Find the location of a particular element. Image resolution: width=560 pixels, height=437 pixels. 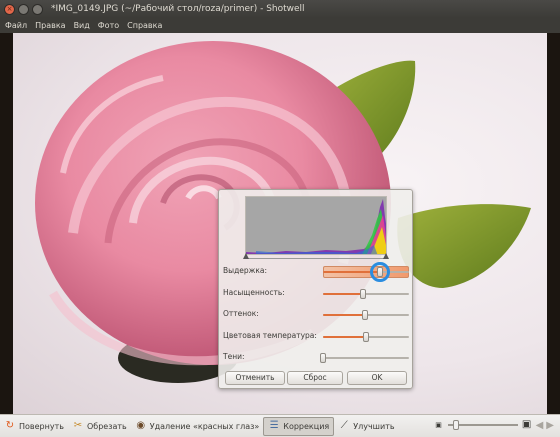

crop-button: ✂ Обрезать is located at coordinates (99, 426).